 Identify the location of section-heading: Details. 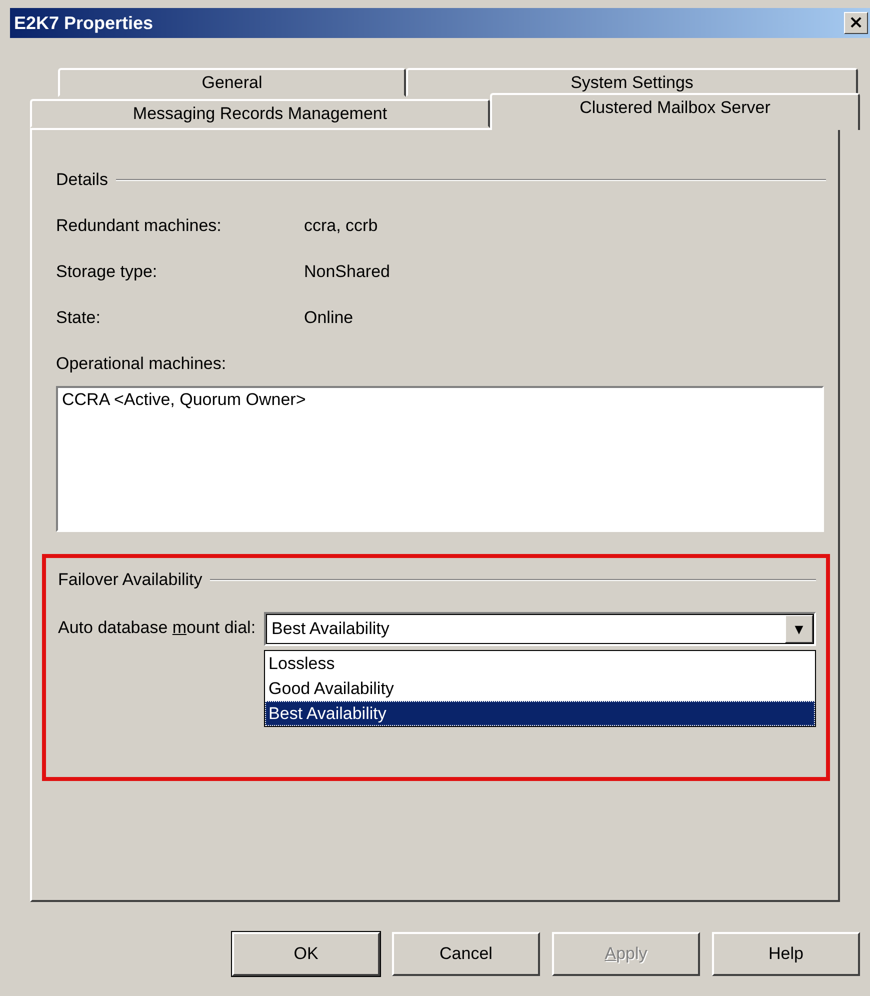
(82, 180).